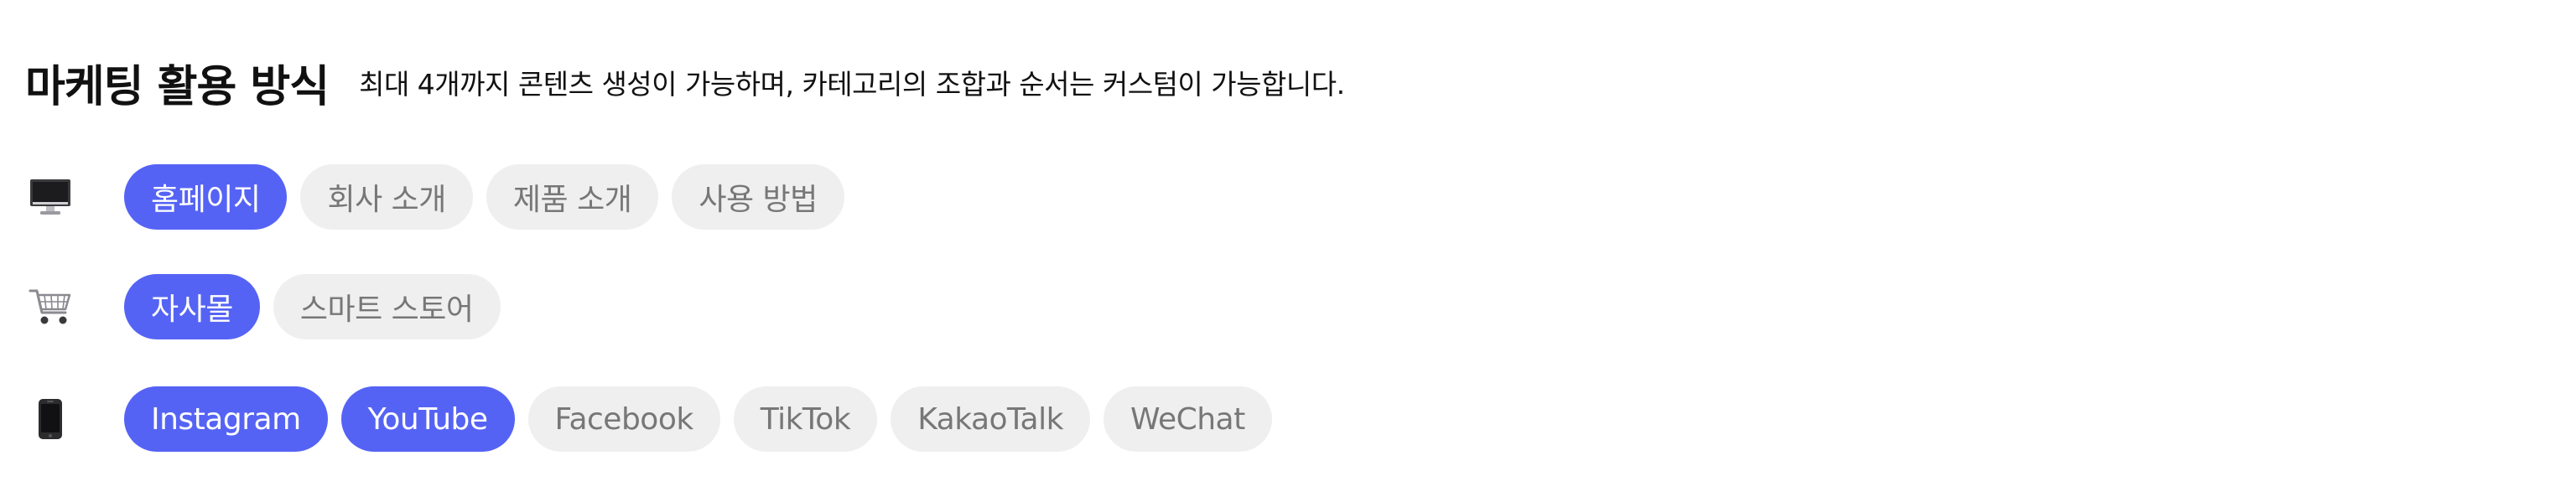  What do you see at coordinates (177, 86) in the screenshot?
I see `section-title: 마케팅 활용 방식` at bounding box center [177, 86].